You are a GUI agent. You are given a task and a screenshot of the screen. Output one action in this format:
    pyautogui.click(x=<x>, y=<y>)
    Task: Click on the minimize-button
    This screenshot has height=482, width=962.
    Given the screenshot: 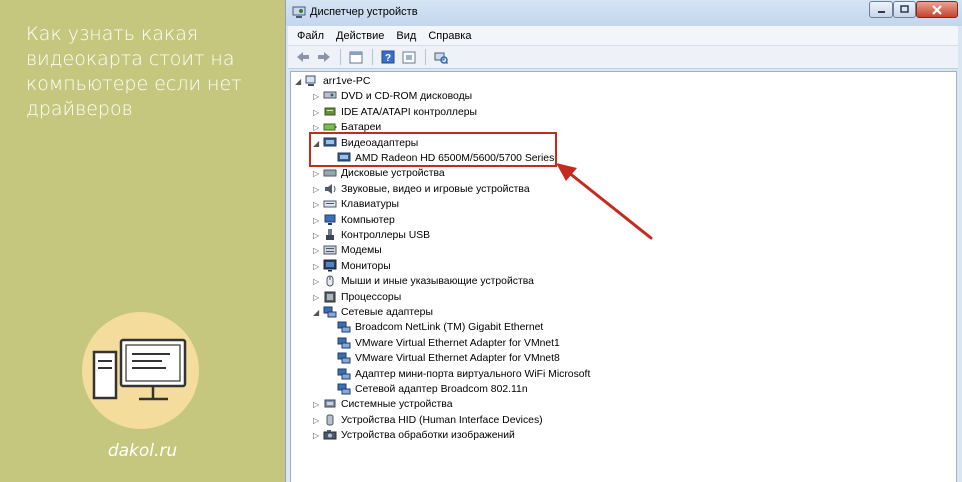 What is the action you would take?
    pyautogui.click(x=881, y=9)
    